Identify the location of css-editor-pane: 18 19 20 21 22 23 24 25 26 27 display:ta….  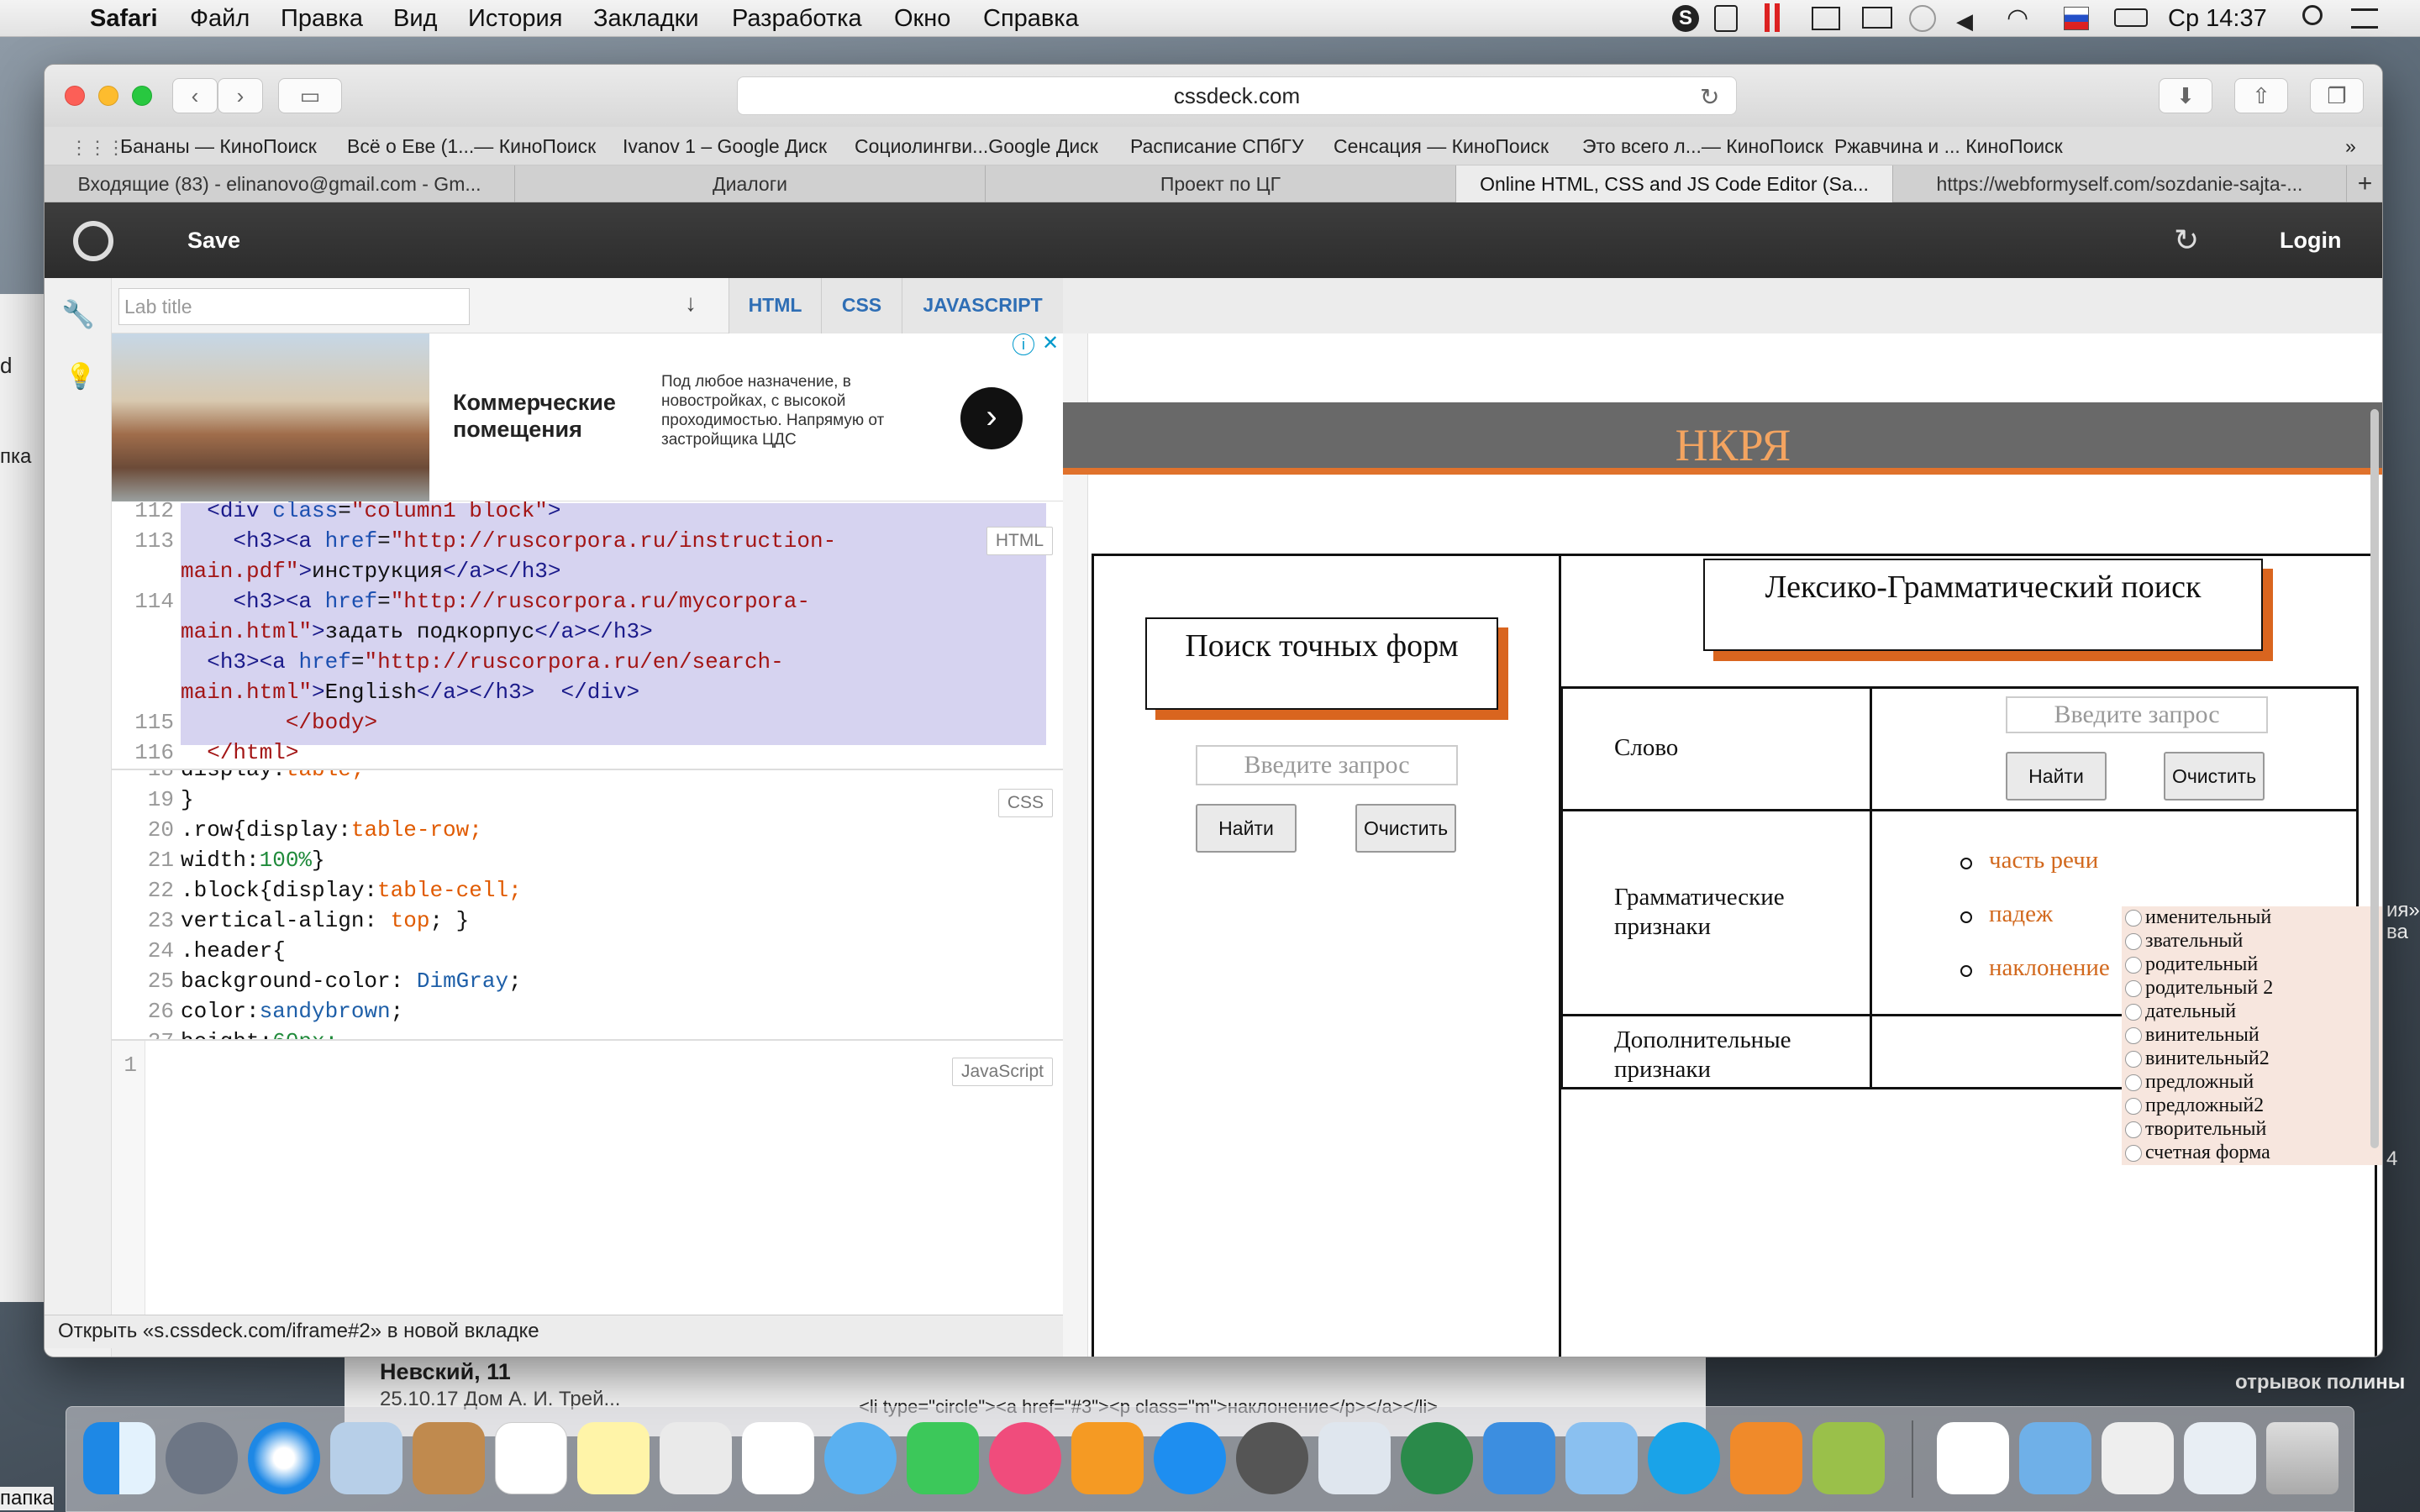
(587, 905).